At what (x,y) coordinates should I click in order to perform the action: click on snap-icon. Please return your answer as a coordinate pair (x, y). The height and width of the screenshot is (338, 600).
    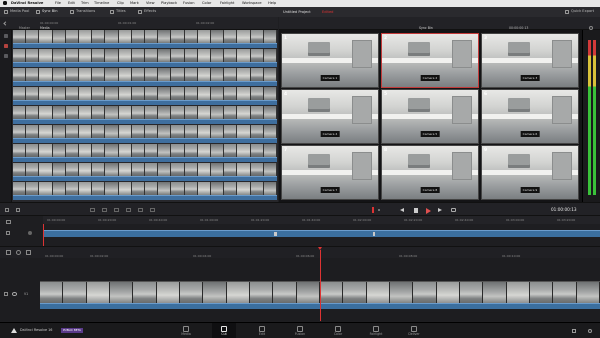
    Looking at the image, I should click on (8, 252).